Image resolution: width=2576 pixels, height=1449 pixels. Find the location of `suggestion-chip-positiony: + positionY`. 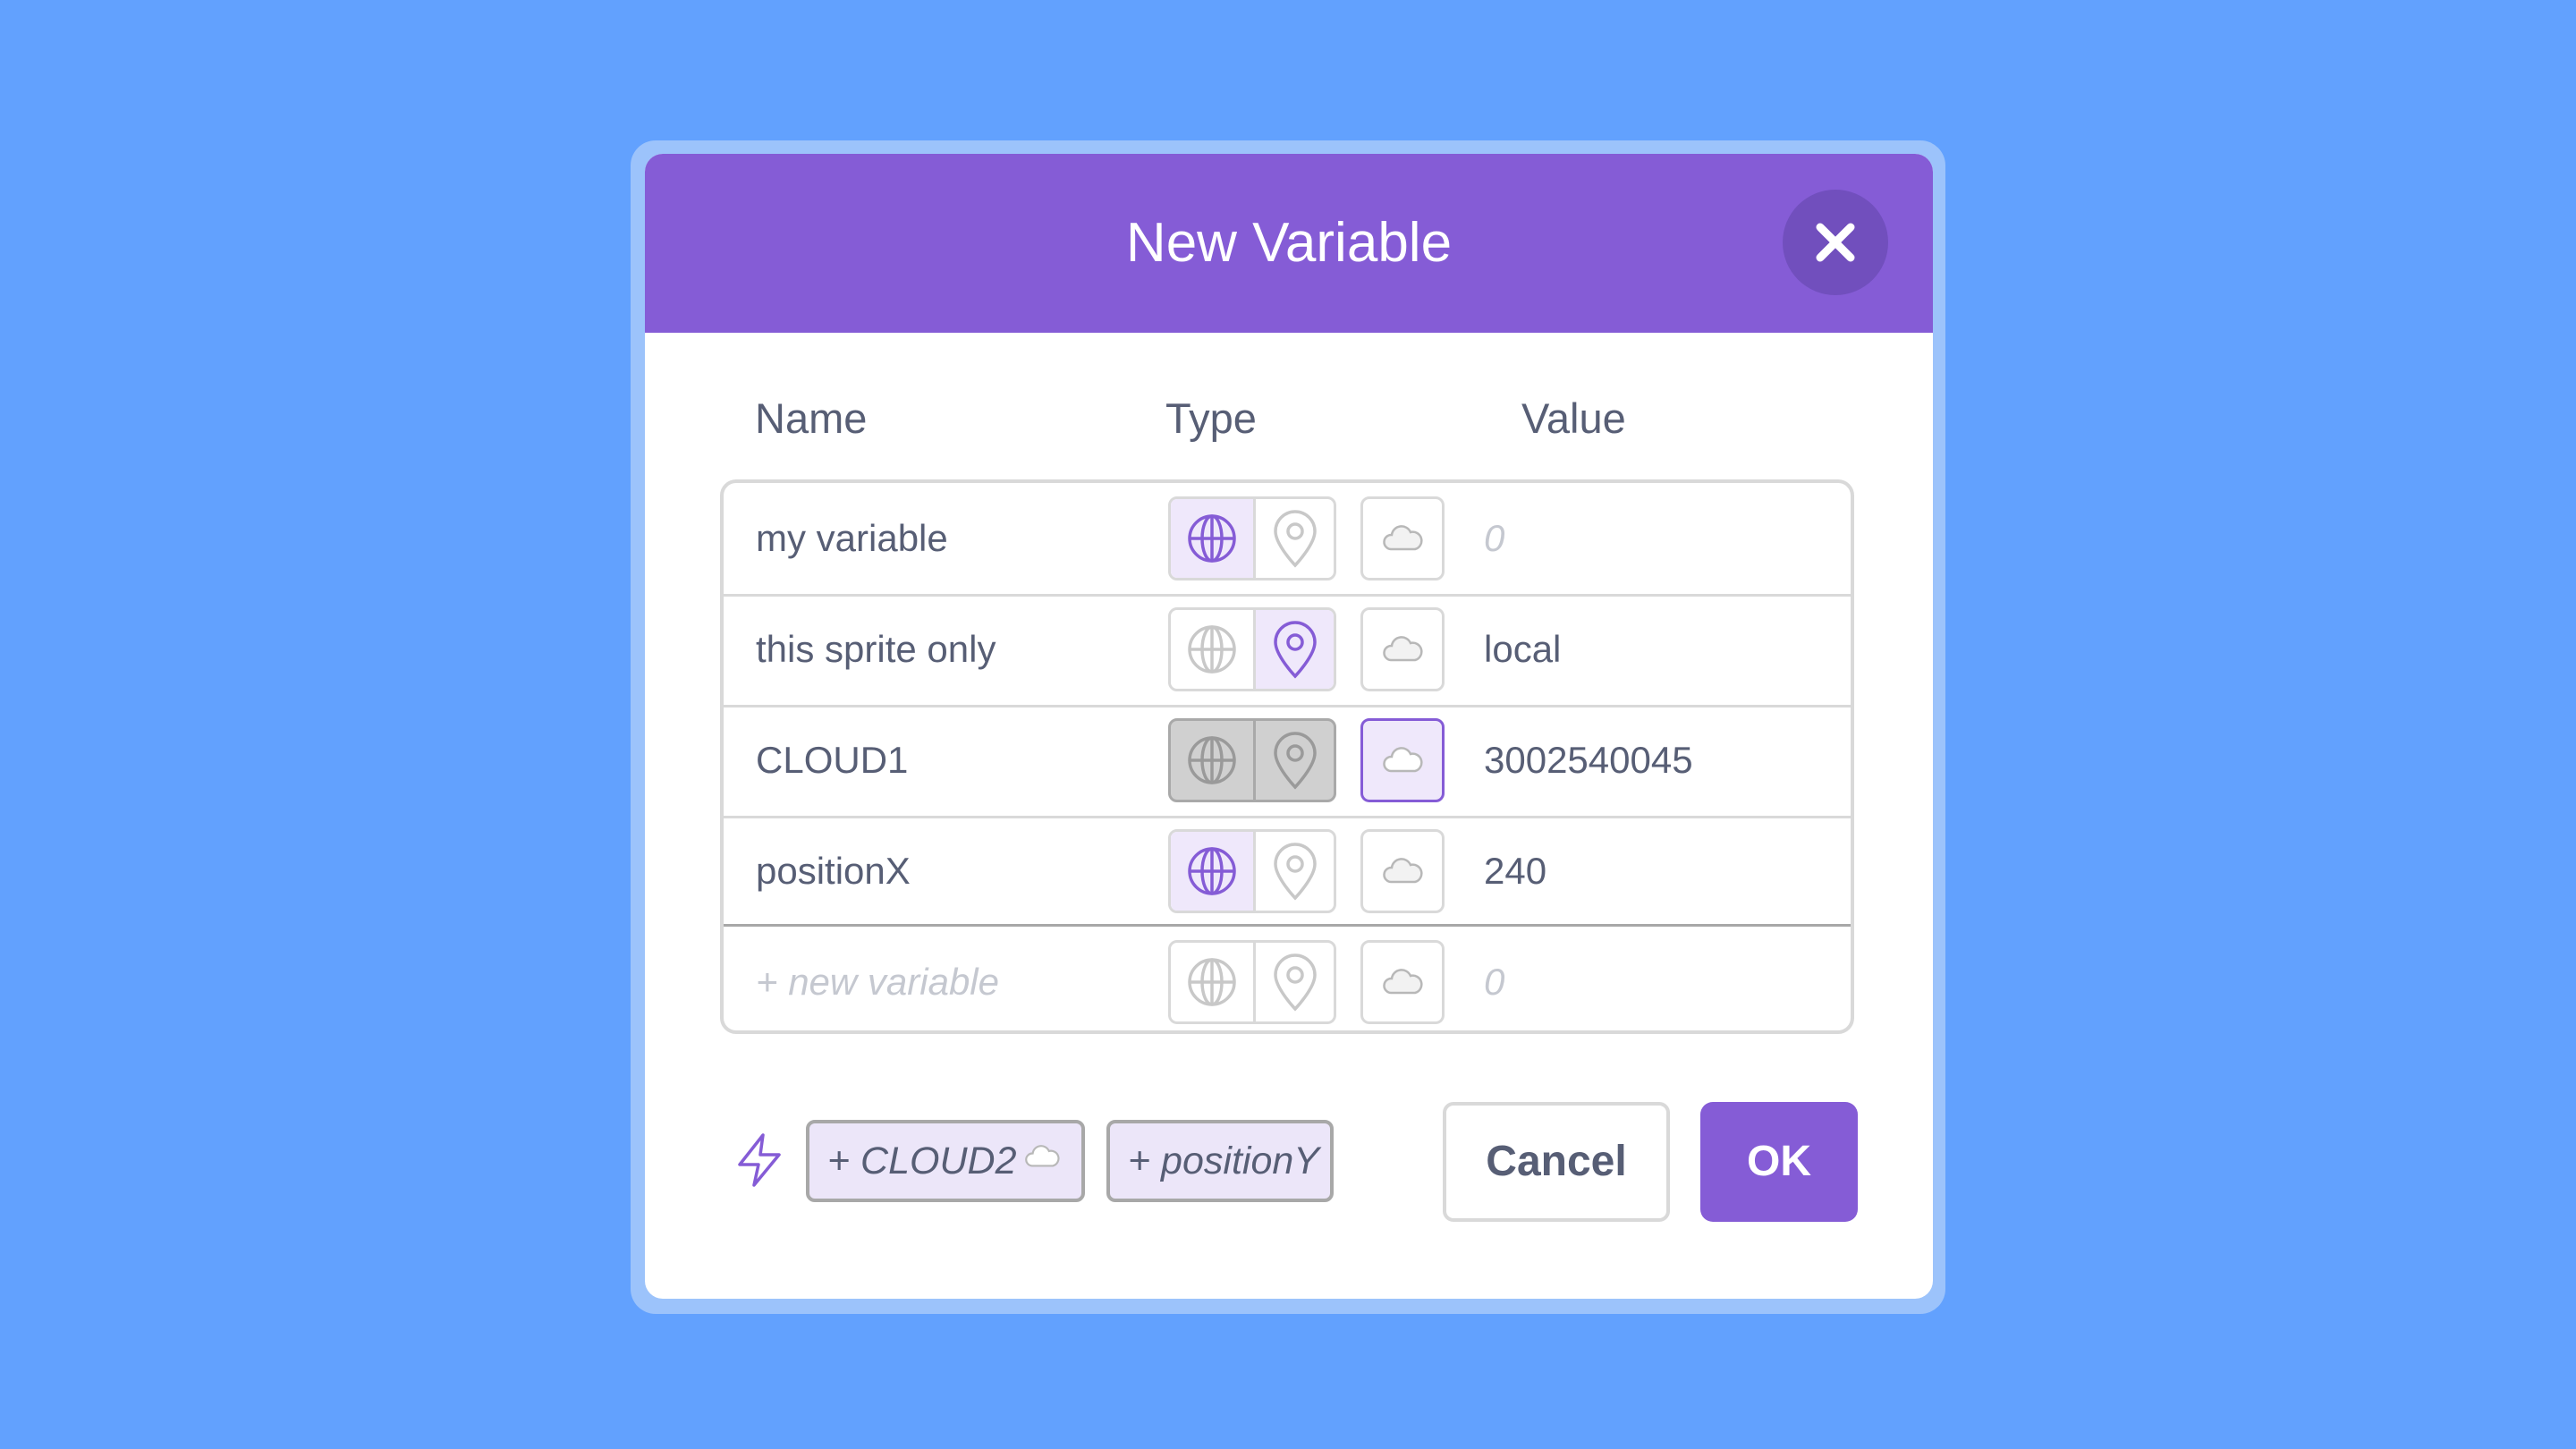

suggestion-chip-positiony: + positionY is located at coordinates (1220, 1161).